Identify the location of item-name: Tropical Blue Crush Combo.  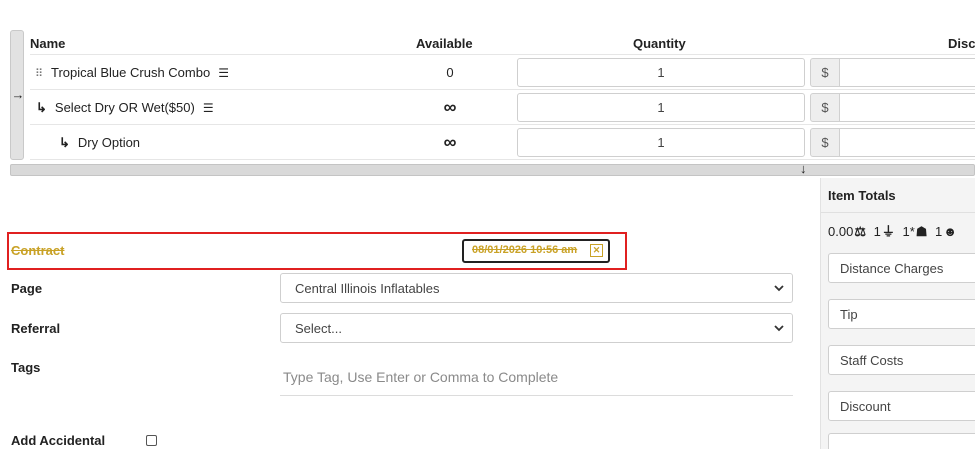
(131, 72).